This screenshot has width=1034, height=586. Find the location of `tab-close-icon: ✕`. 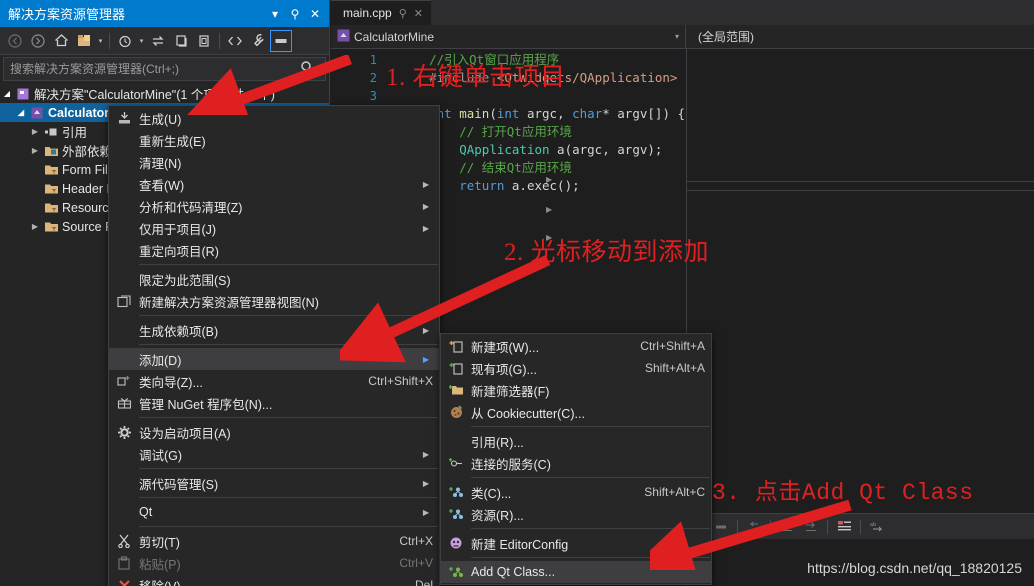

tab-close-icon: ✕ is located at coordinates (418, 13).